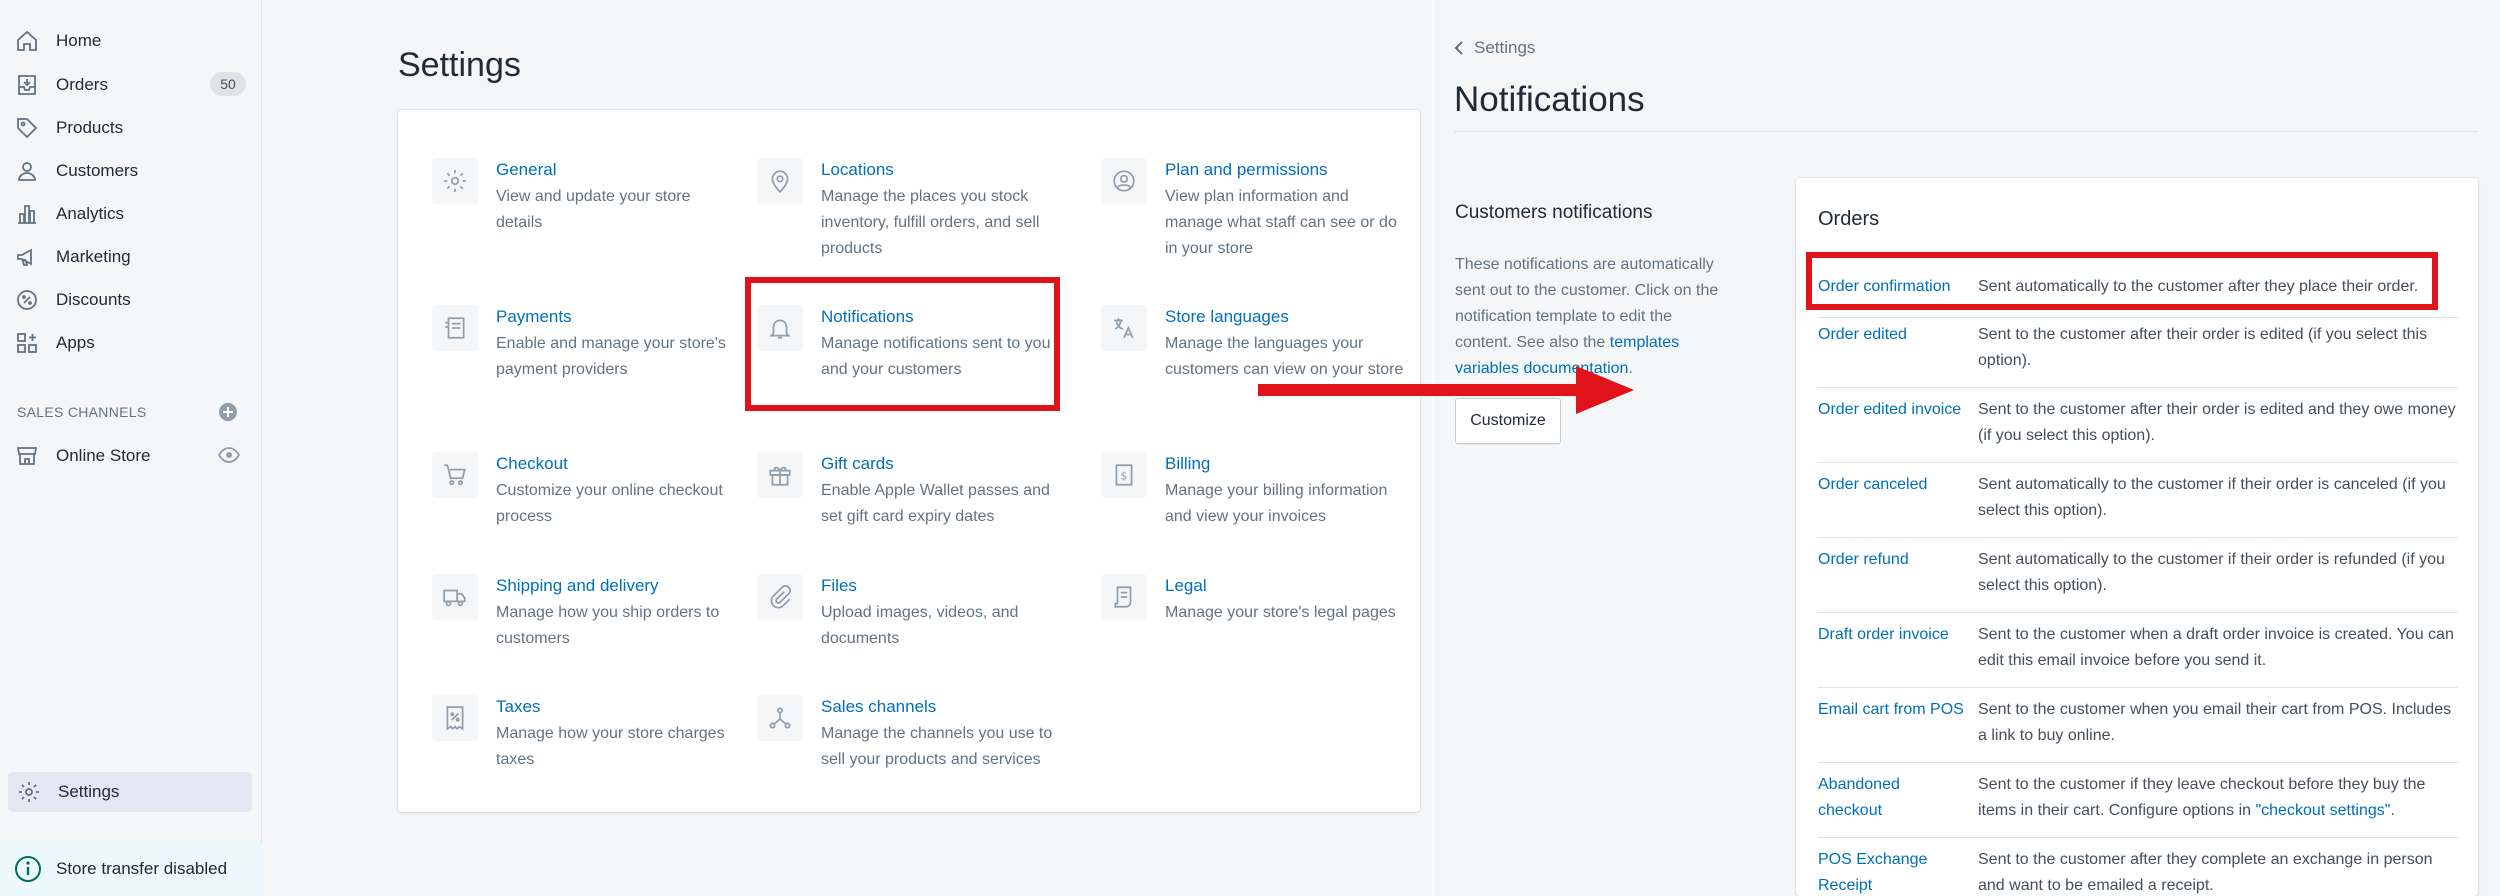 The width and height of the screenshot is (2500, 896). I want to click on sidebar-item-label: Analytics, so click(90, 213).